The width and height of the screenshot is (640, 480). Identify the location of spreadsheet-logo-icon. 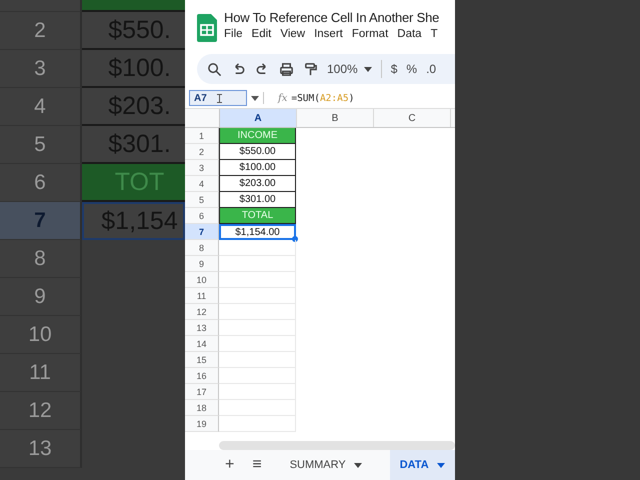
(207, 28).